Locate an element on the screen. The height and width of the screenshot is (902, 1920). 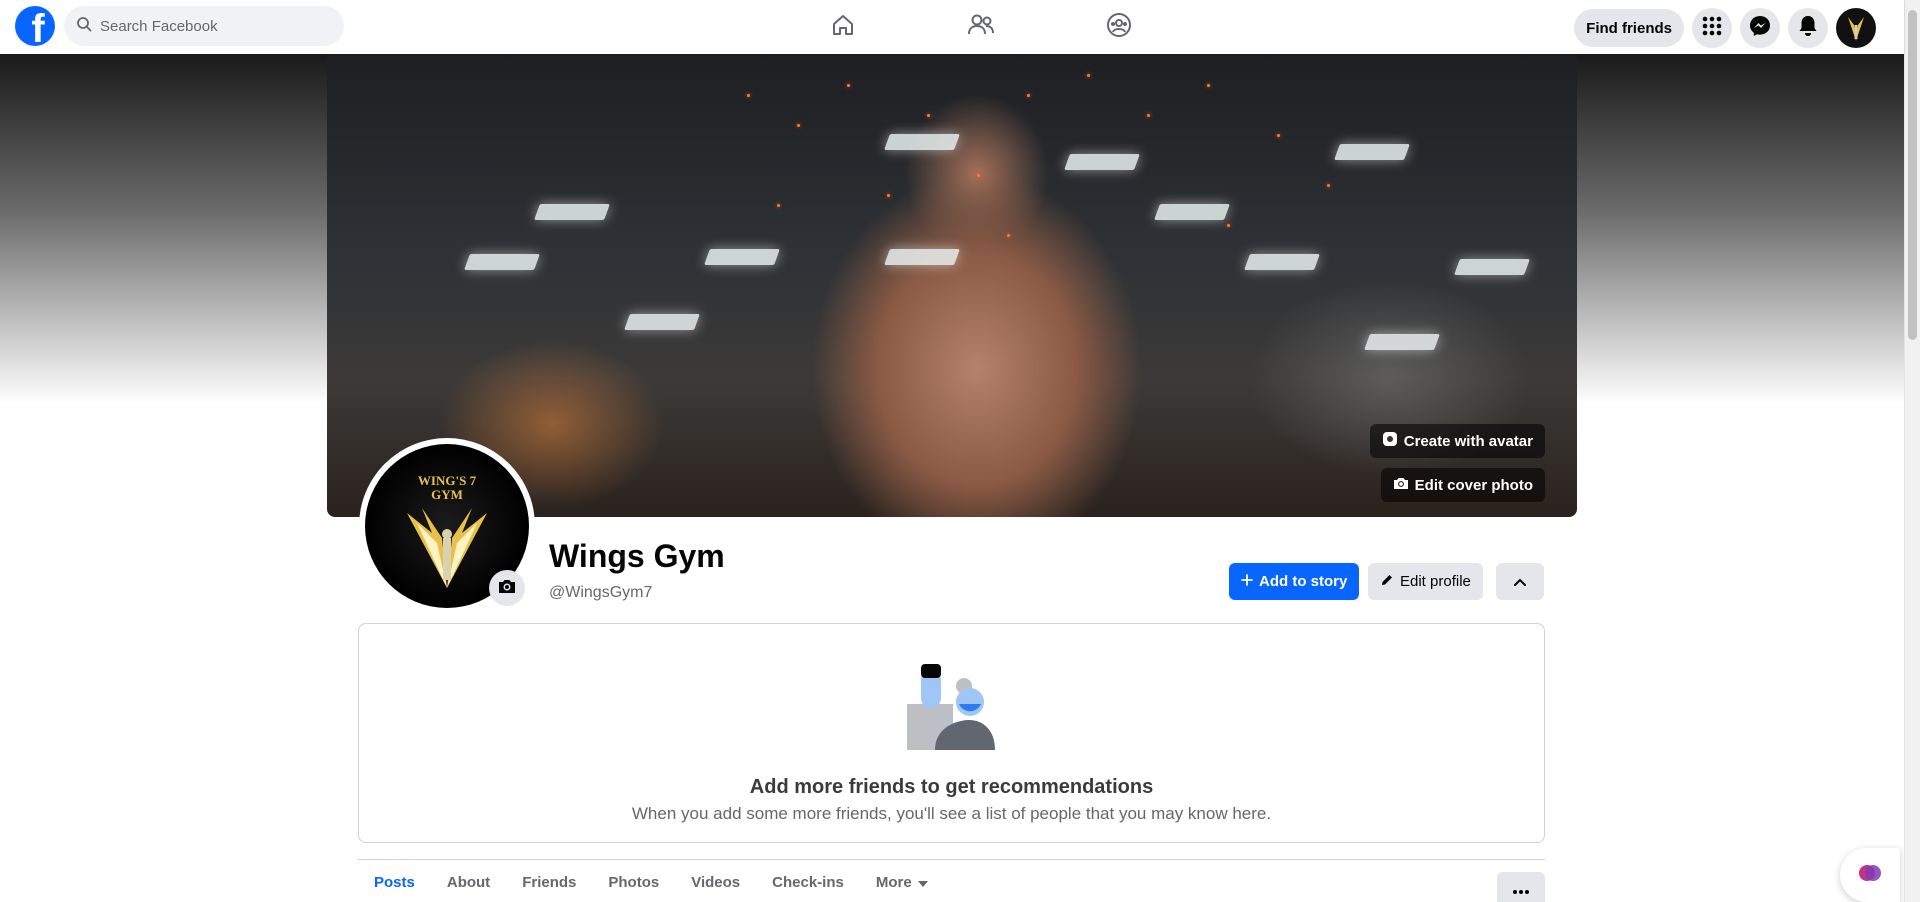
messenger-button is located at coordinates (1760, 28).